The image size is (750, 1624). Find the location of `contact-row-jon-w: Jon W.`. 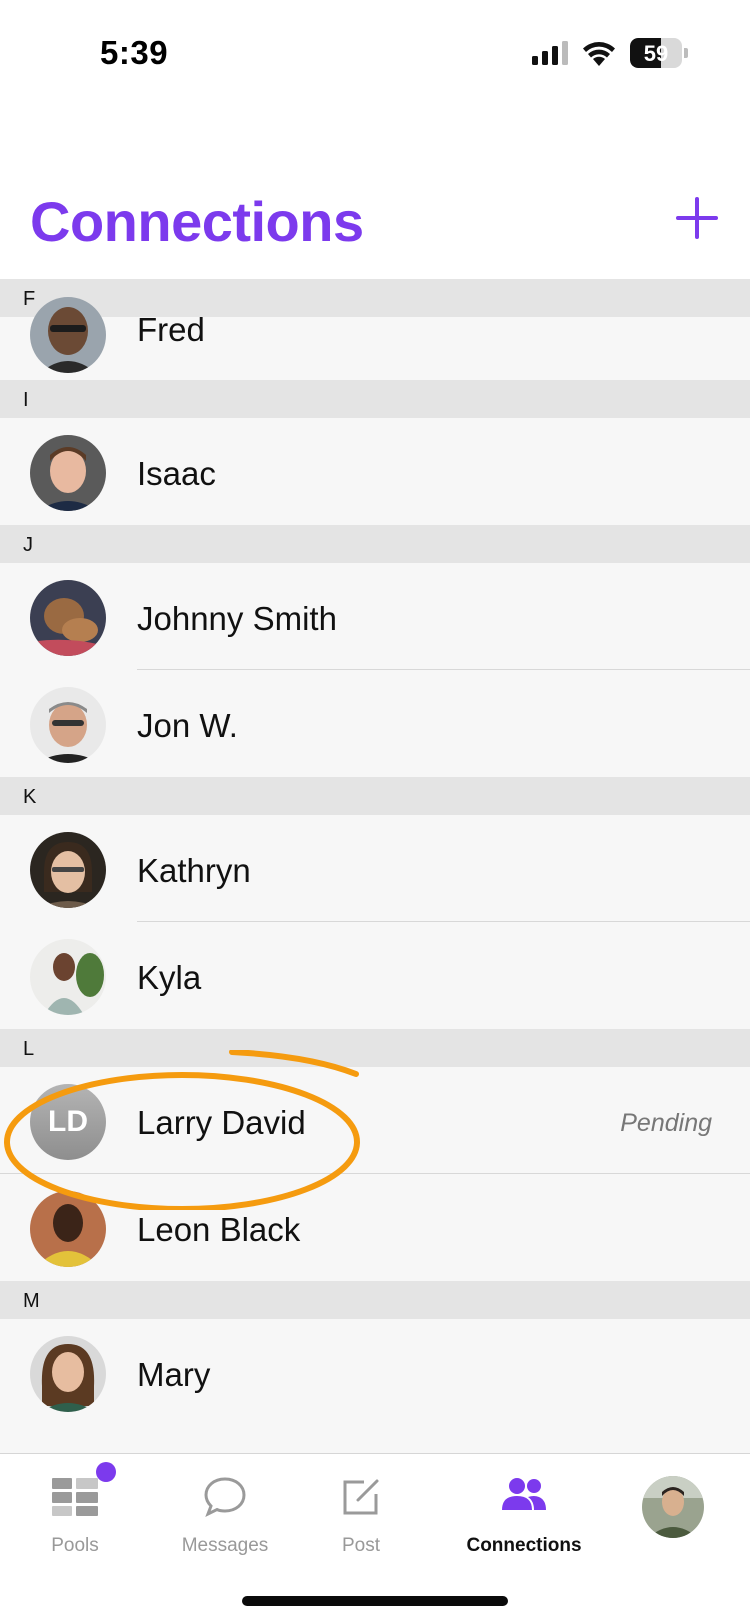

contact-row-jon-w: Jon W. is located at coordinates (375, 723).